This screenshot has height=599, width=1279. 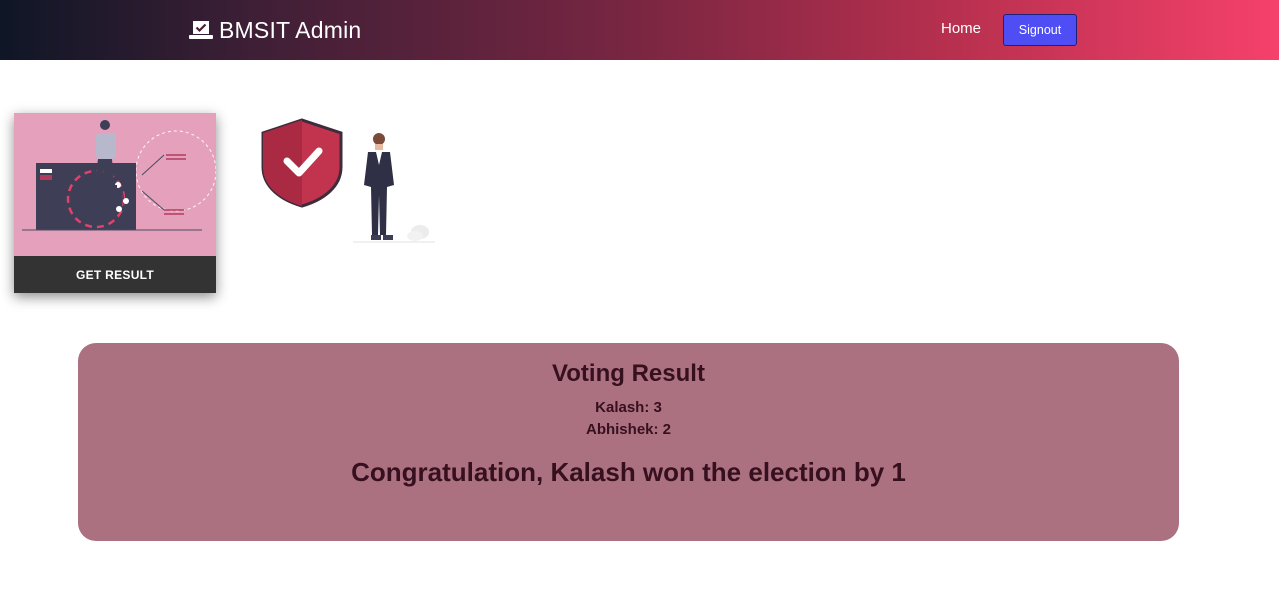 What do you see at coordinates (302, 163) in the screenshot?
I see `shield-check-icon` at bounding box center [302, 163].